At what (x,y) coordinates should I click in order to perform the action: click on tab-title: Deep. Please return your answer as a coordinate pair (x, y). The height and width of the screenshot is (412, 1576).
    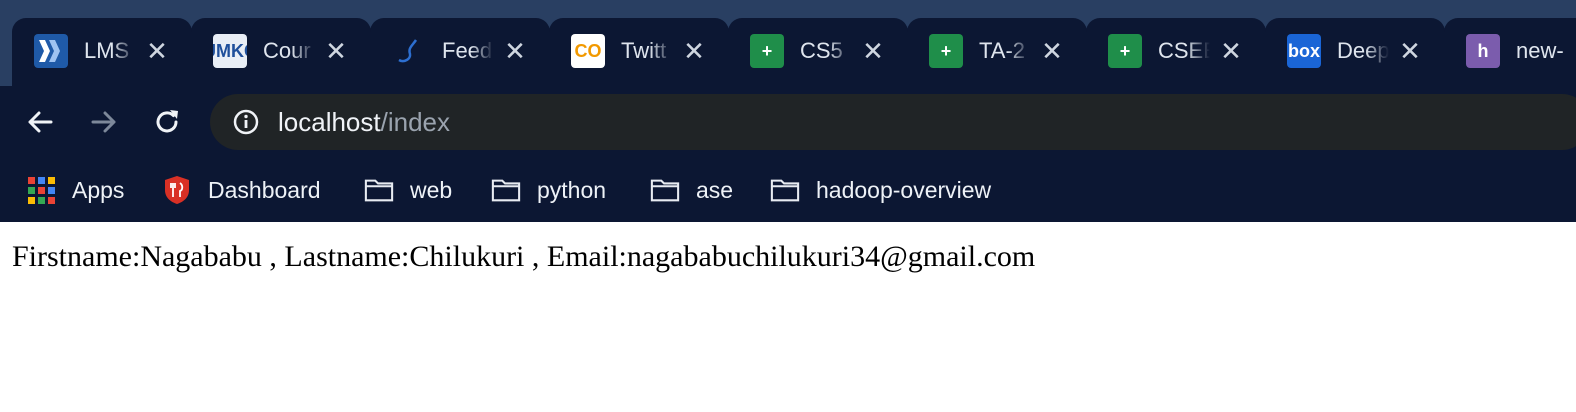
    Looking at the image, I should click on (1363, 50).